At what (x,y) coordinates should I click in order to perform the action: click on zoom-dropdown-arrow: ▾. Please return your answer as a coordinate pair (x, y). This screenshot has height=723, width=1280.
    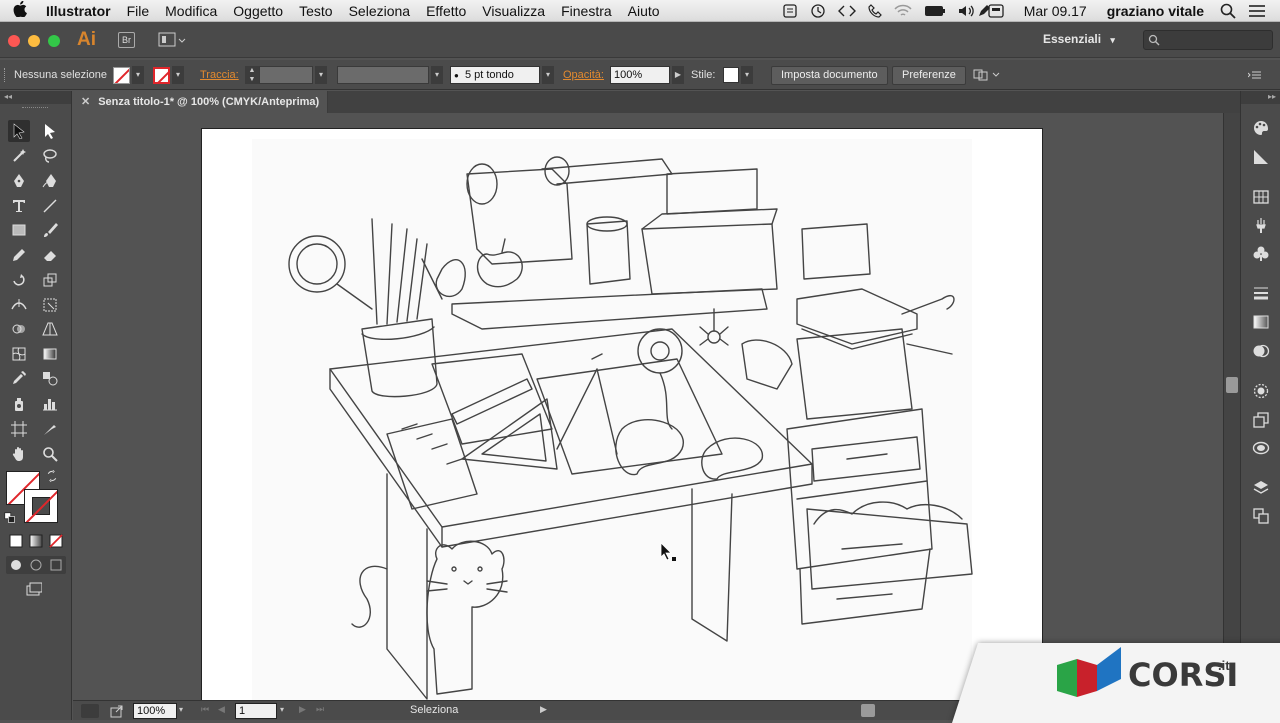
    Looking at the image, I should click on (181, 709).